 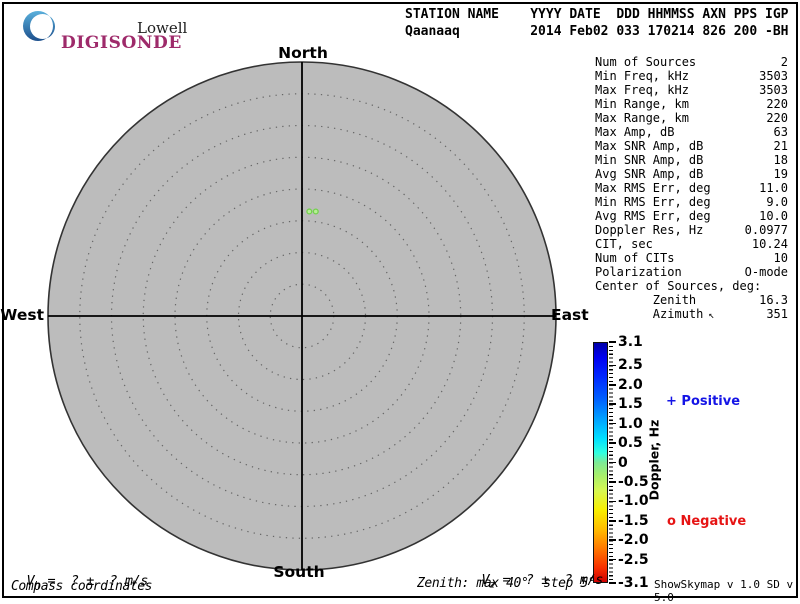 I want to click on colorbar-axis-title: Doppler, Hz, so click(x=654, y=460).